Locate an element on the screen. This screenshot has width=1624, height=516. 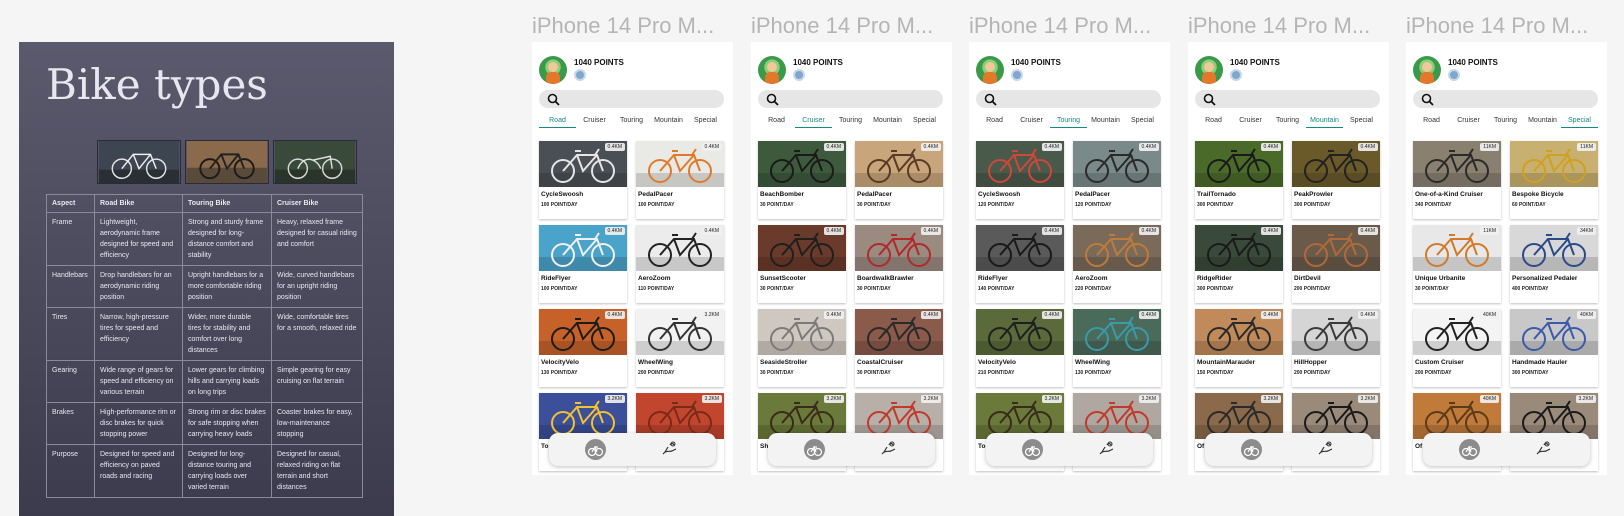
bike-card: 40KM Handmade Hauler 300 POINT/DAY is located at coordinates (1554, 348).